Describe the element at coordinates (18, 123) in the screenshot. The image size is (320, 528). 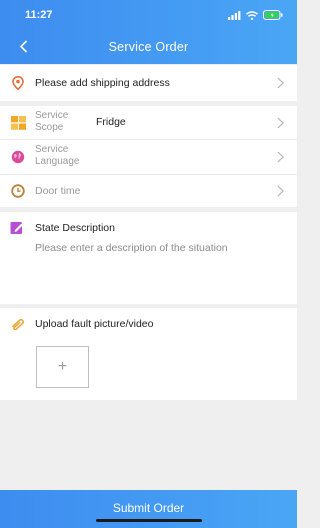
I see `scope-icon` at that location.